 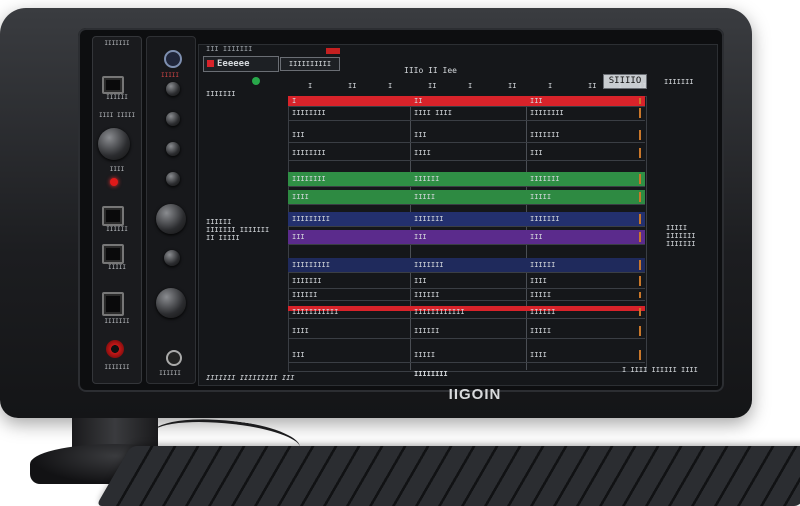 What do you see at coordinates (466, 219) in the screenshot?
I see `channel-row: IIIIIIIII IIIIIII IIIIIII` at bounding box center [466, 219].